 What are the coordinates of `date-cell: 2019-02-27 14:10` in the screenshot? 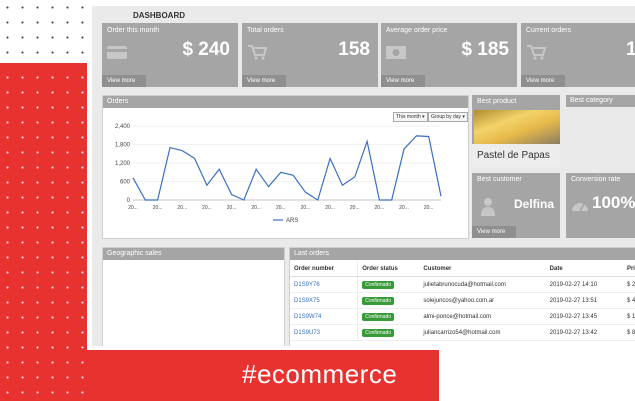 It's located at (584, 284).